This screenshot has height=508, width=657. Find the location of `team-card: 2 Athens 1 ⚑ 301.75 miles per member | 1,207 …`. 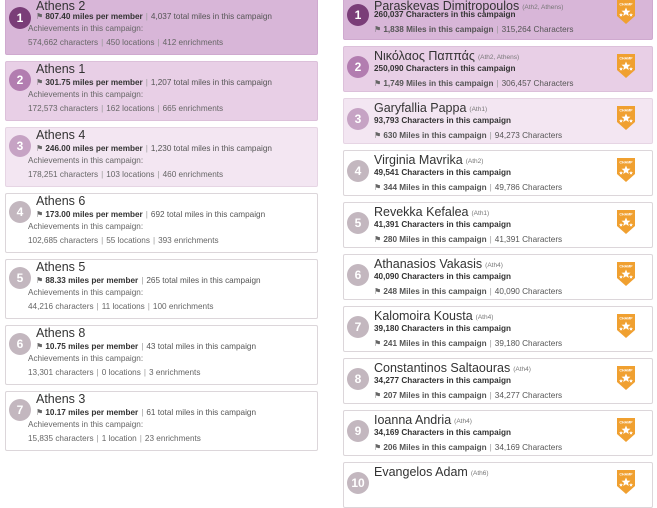

team-card: 2 Athens 1 ⚑ 301.75 miles per member | 1,207 … is located at coordinates (161, 91).